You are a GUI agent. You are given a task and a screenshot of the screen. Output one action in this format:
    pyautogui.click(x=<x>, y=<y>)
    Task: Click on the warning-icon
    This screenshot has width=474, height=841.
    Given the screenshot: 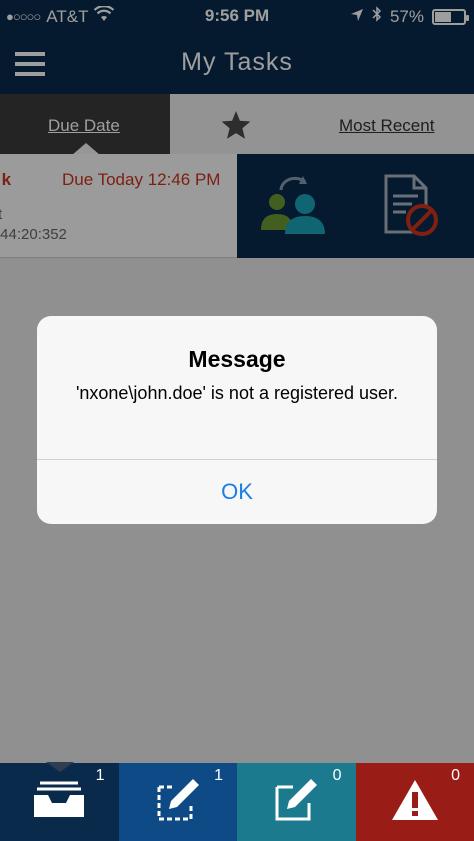 What is the action you would take?
    pyautogui.click(x=414, y=800)
    